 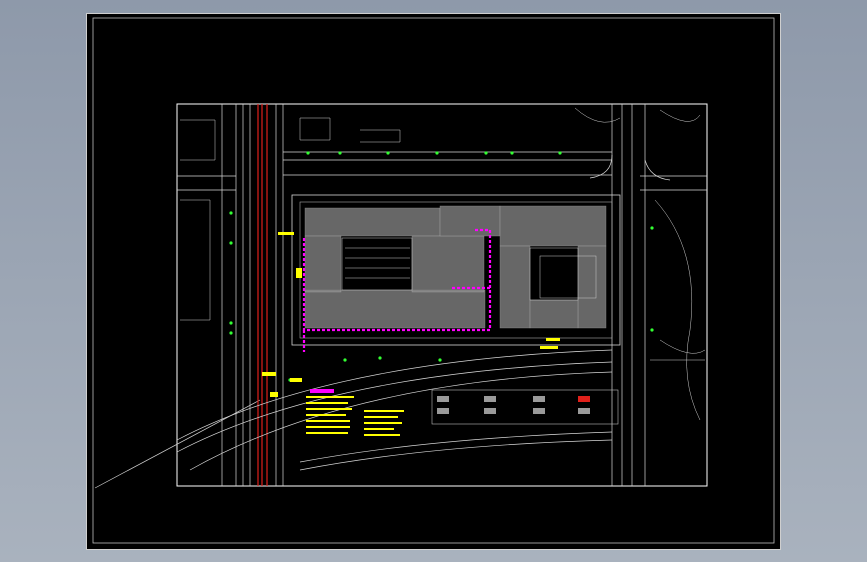 I want to click on west-road-red-line, so click(x=262, y=295).